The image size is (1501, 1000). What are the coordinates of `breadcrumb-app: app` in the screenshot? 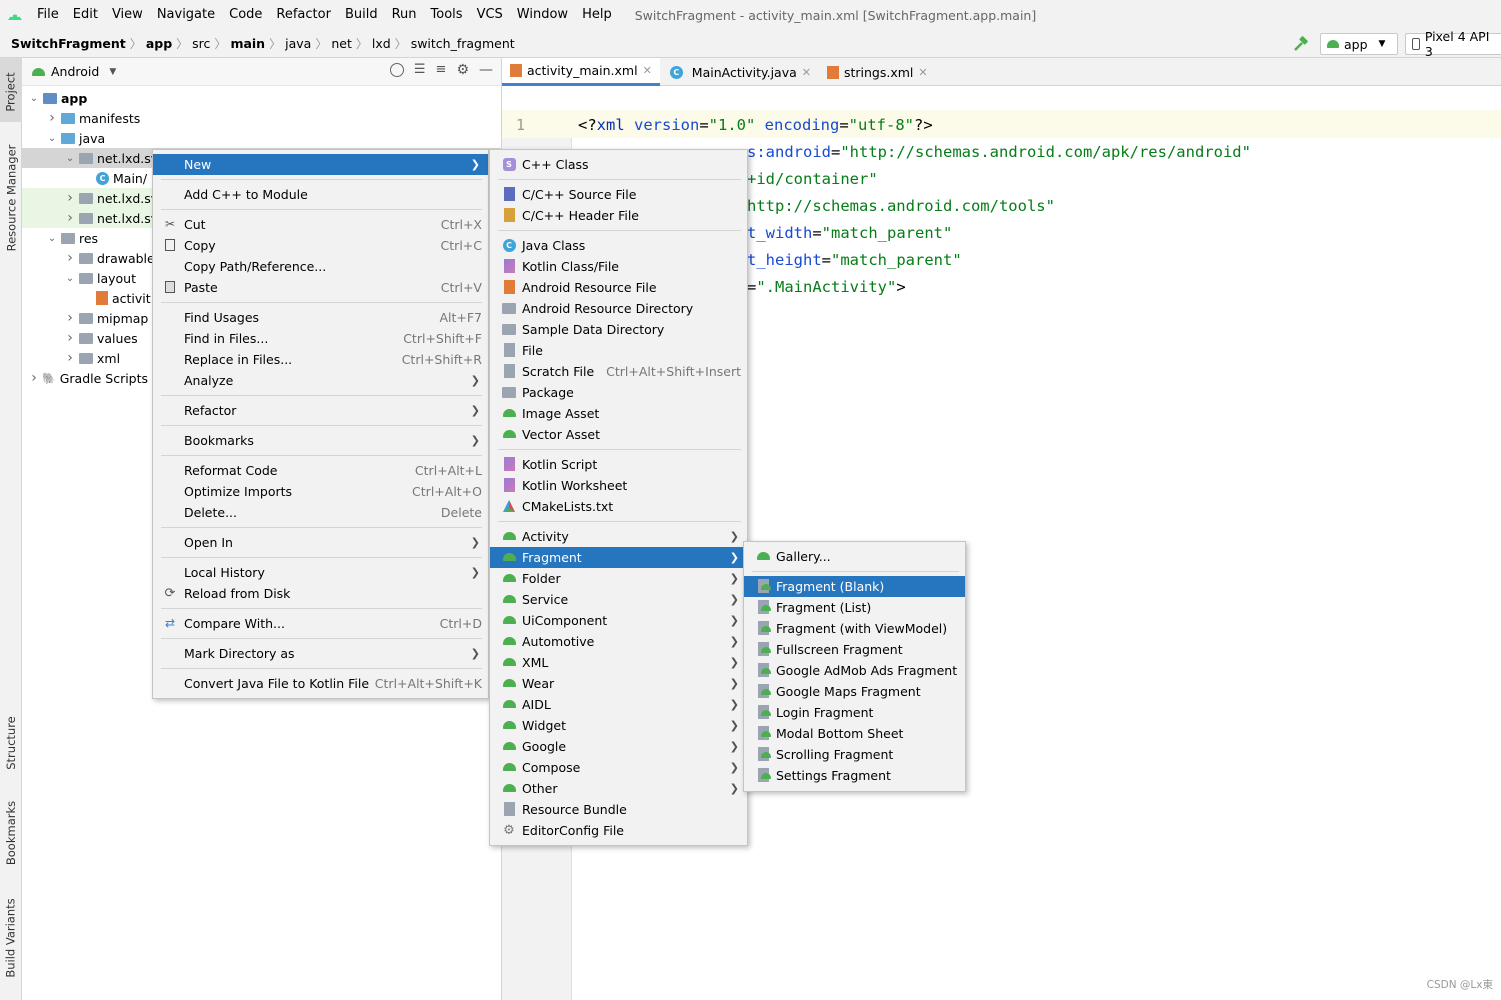 It's located at (159, 43).